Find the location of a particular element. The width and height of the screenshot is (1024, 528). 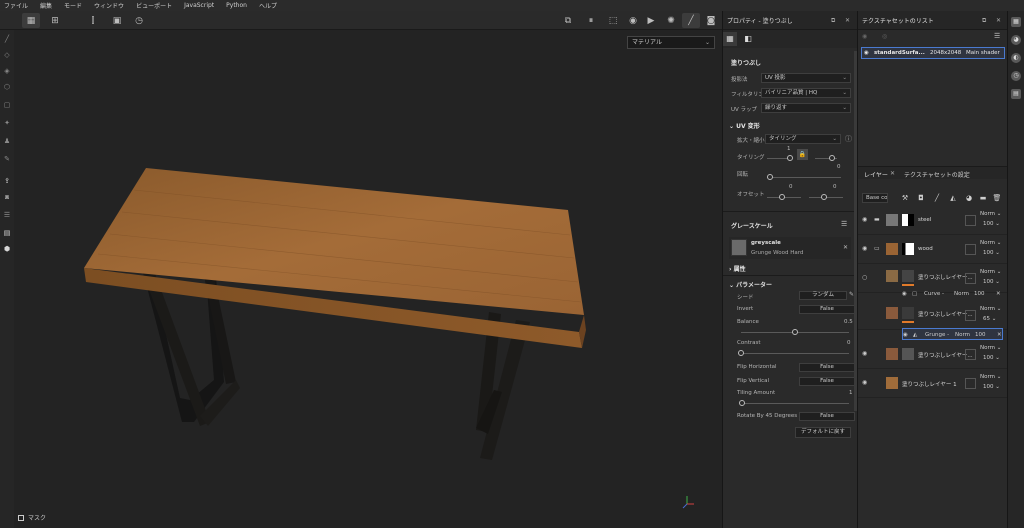

effects-icon: ⚒ is located at coordinates (905, 198).